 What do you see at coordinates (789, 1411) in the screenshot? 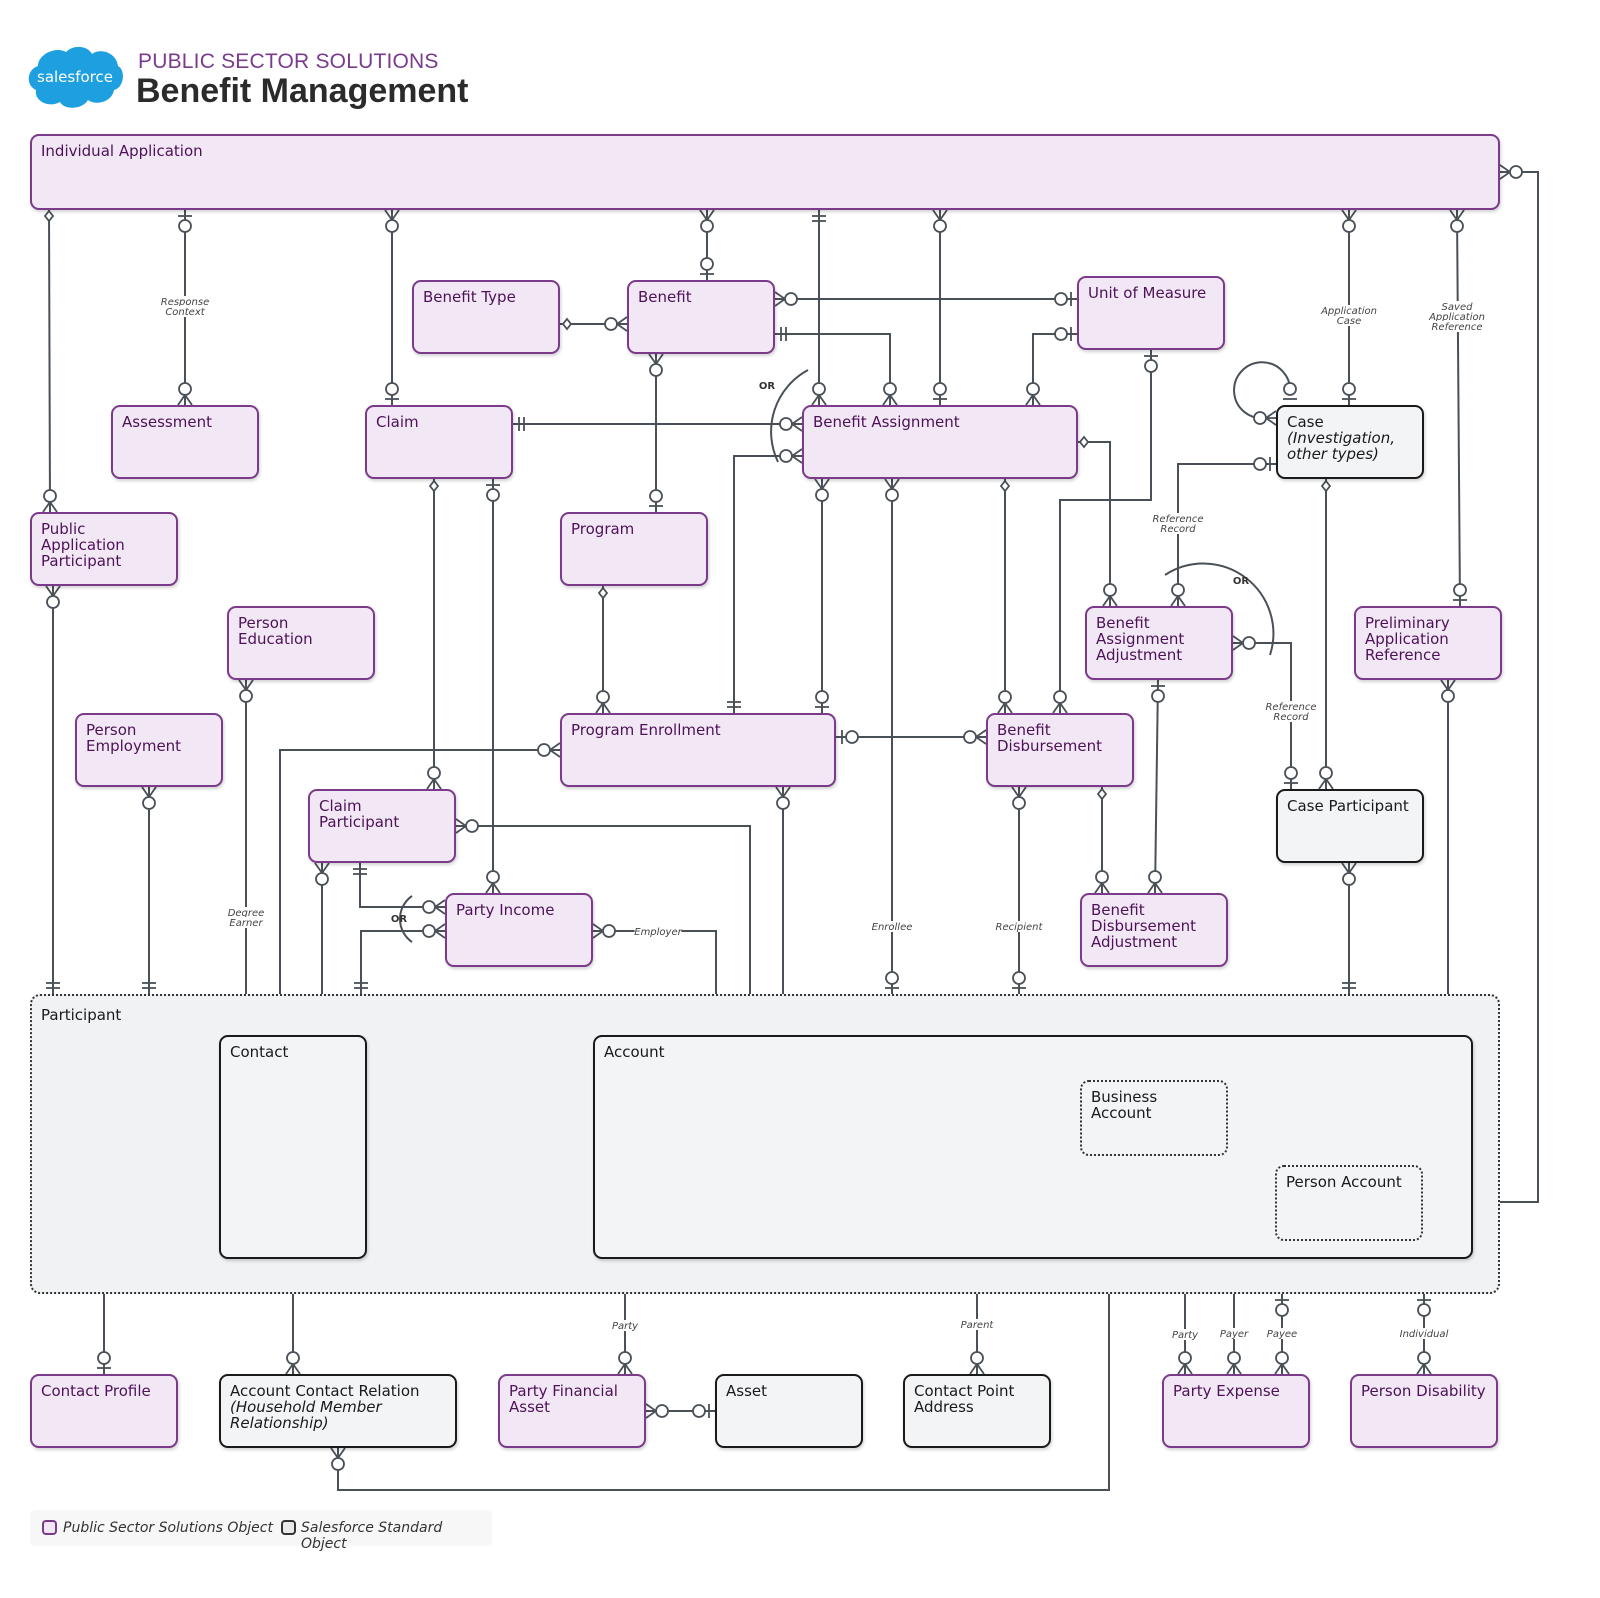
I see `entity-asset: Asset` at bounding box center [789, 1411].